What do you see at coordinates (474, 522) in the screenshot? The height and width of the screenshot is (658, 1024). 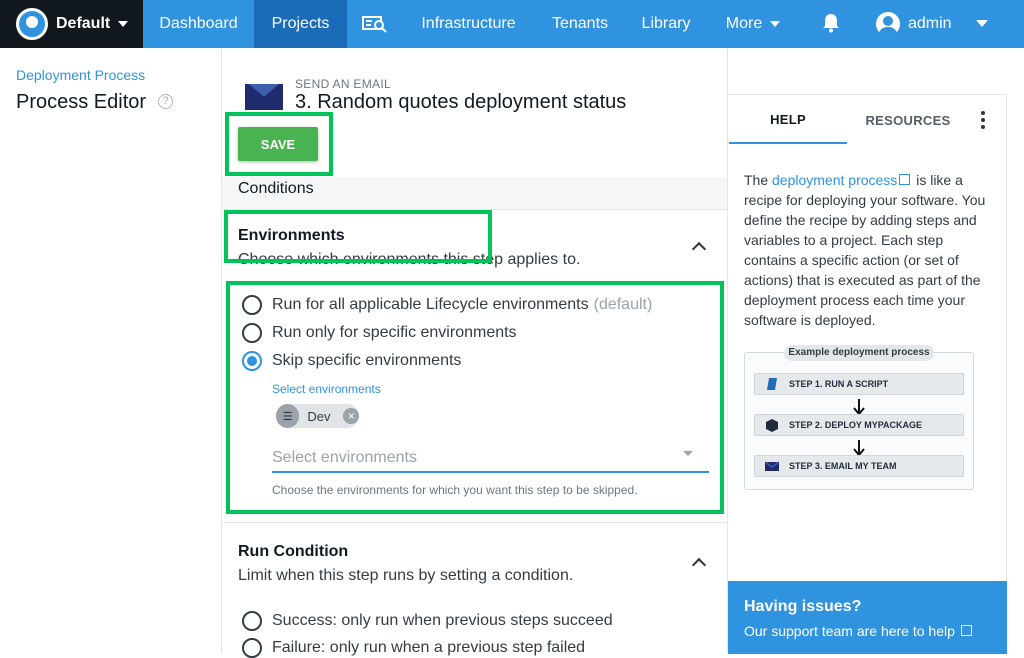 I see `section-divider` at bounding box center [474, 522].